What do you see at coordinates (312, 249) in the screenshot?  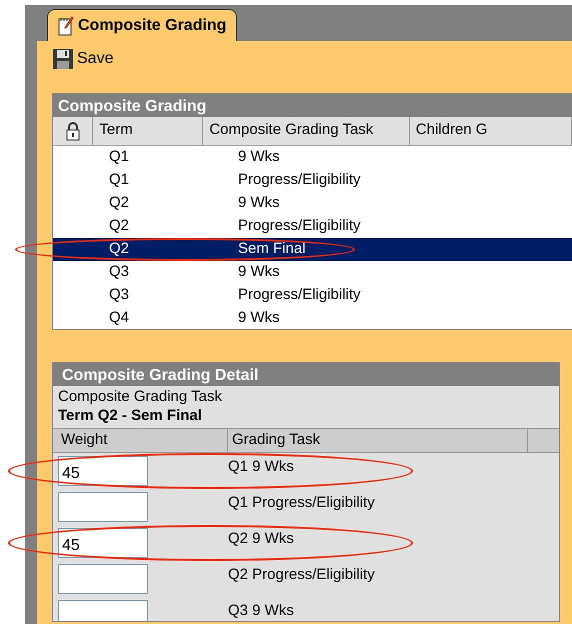 I see `table-row: Q2 Sem Final` at bounding box center [312, 249].